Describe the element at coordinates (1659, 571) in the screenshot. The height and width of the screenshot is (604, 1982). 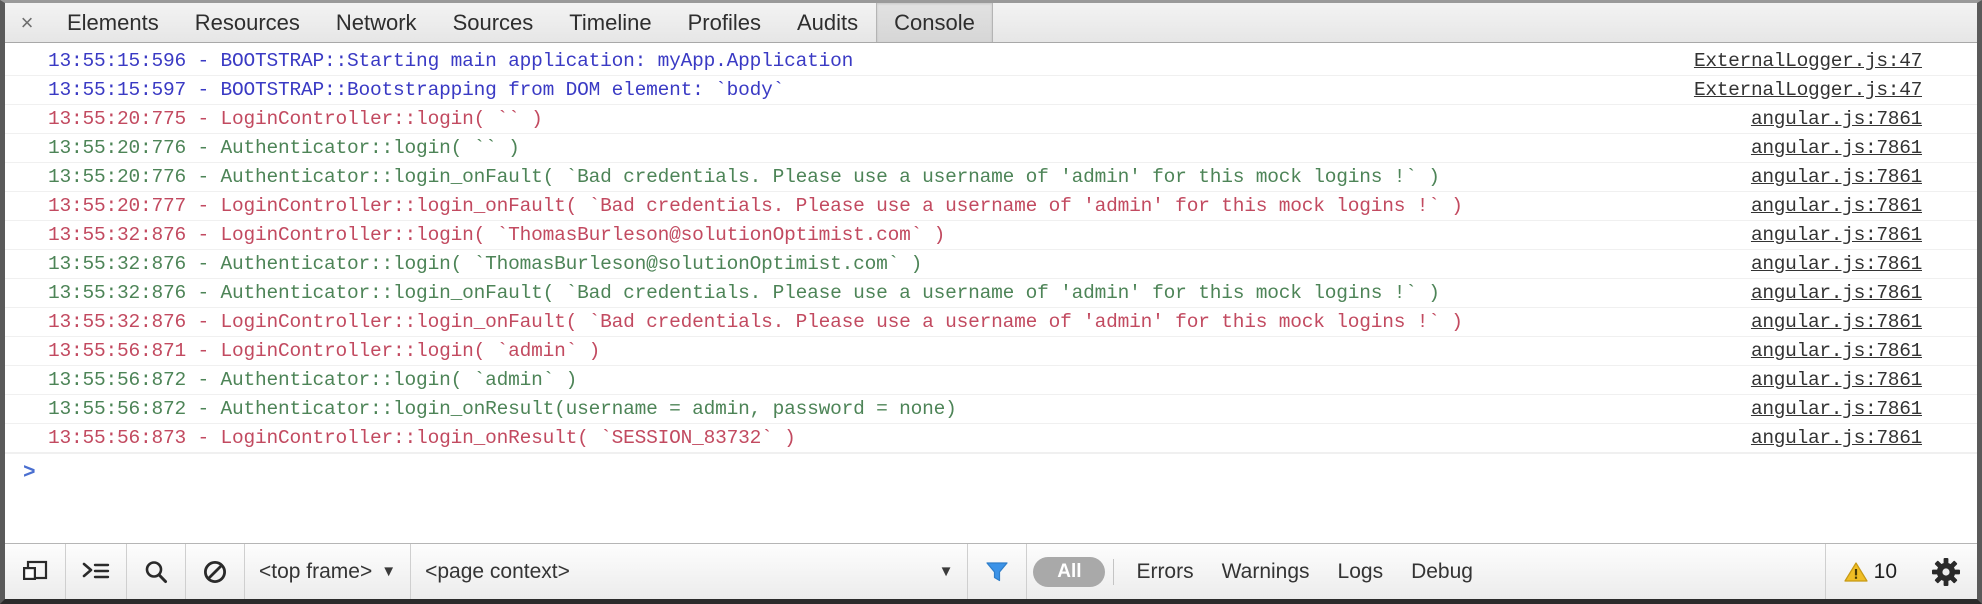
I see `status-bar-spacer-right` at that location.